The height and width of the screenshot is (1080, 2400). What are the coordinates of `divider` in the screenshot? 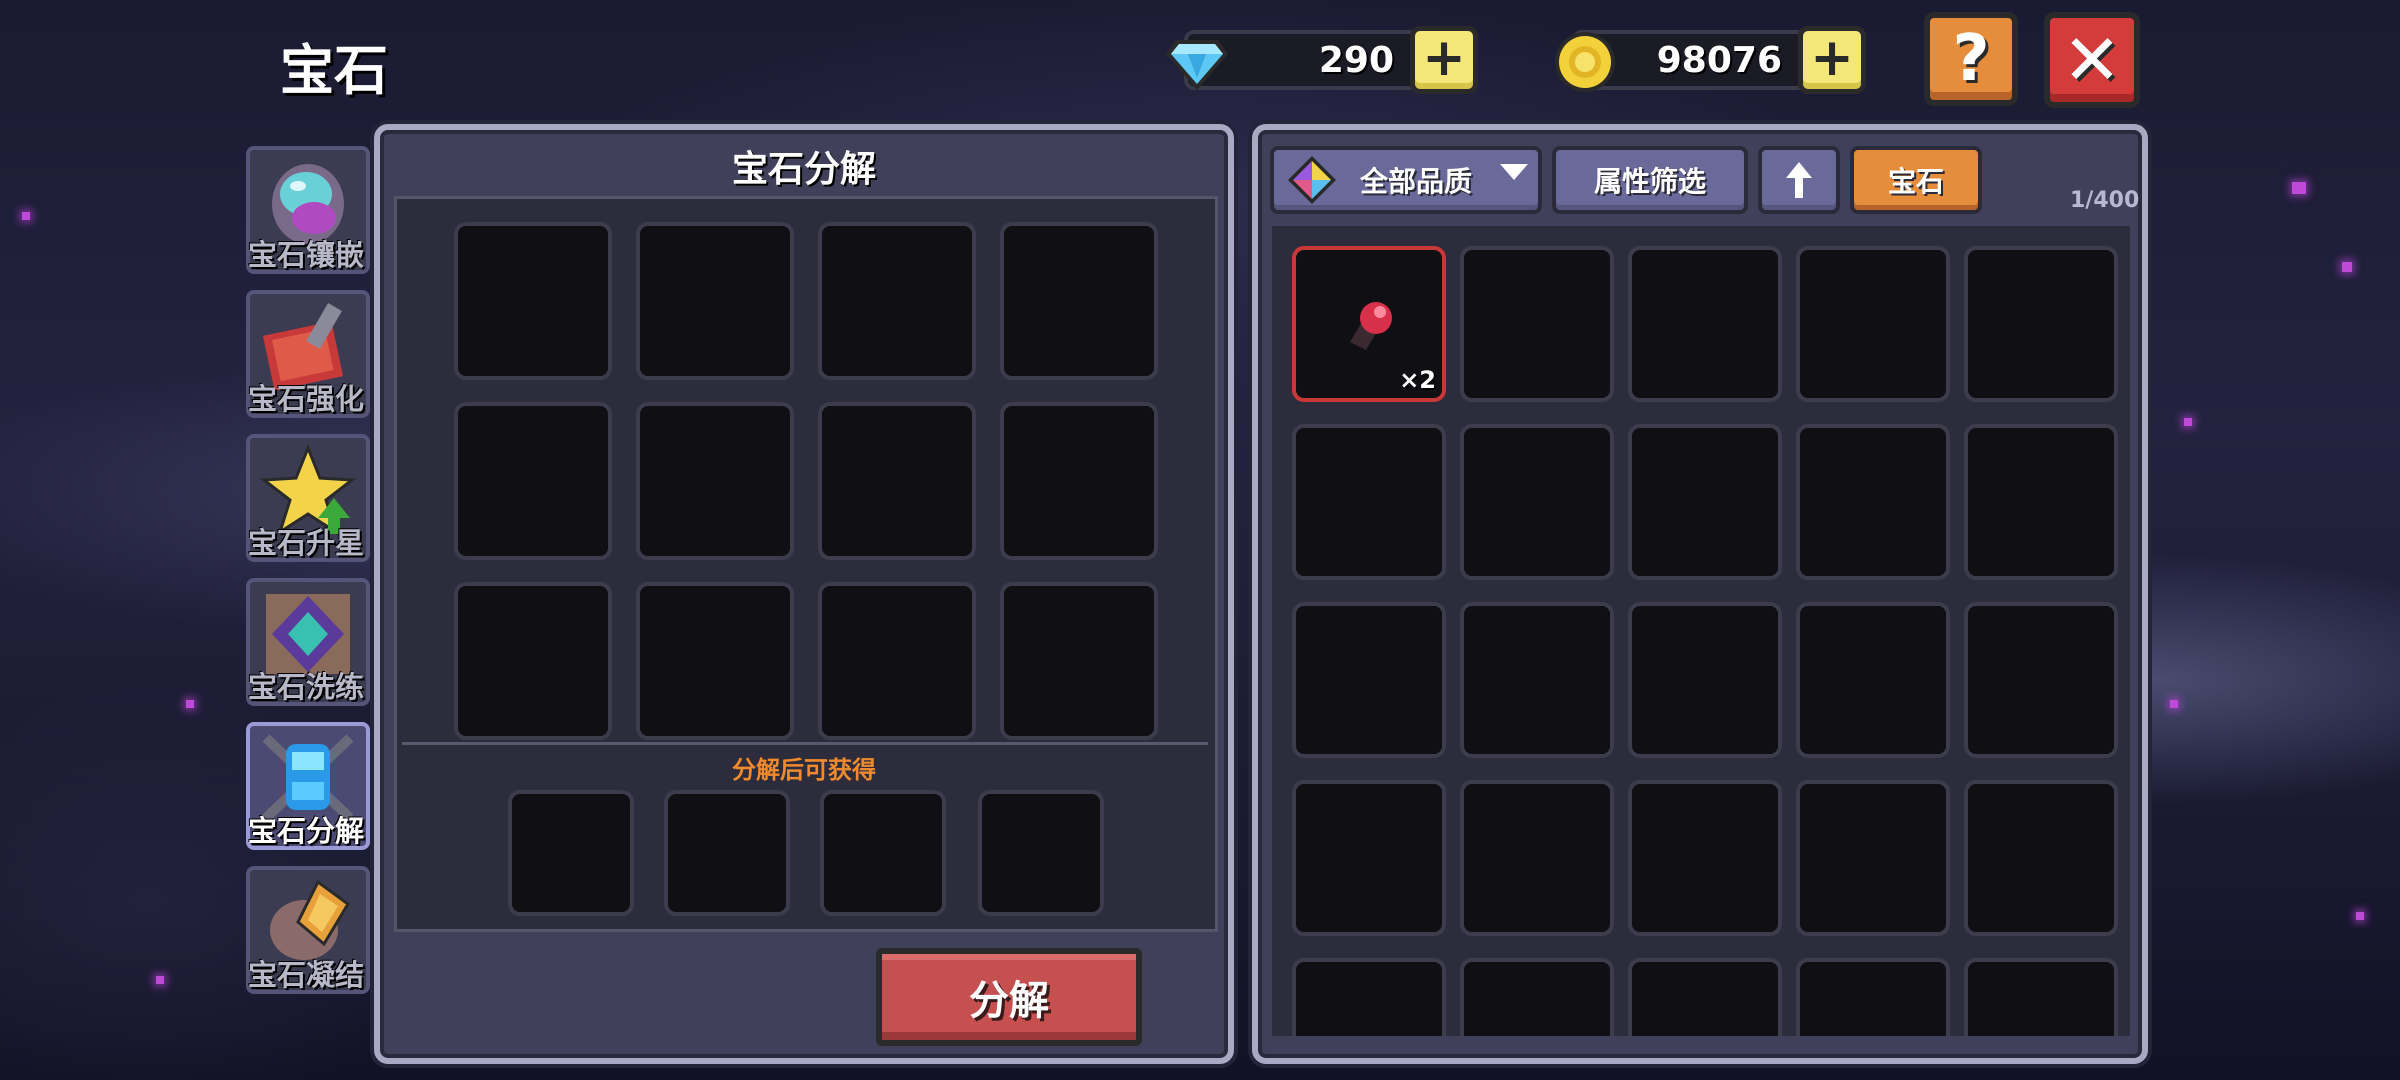 It's located at (805, 743).